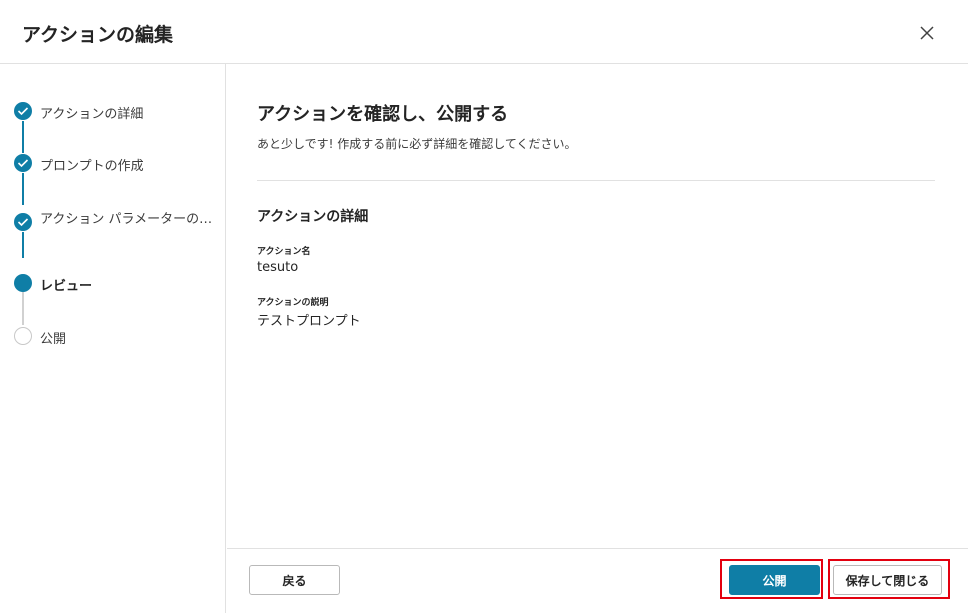 This screenshot has width=968, height=613. I want to click on step-label: レビュー, so click(66, 286).